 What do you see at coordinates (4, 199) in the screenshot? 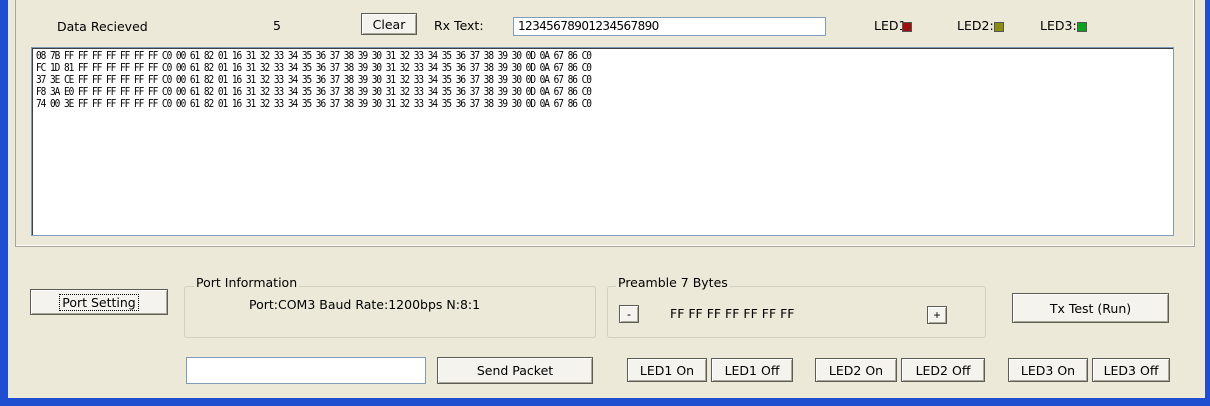
I see `window-frame-left` at bounding box center [4, 199].